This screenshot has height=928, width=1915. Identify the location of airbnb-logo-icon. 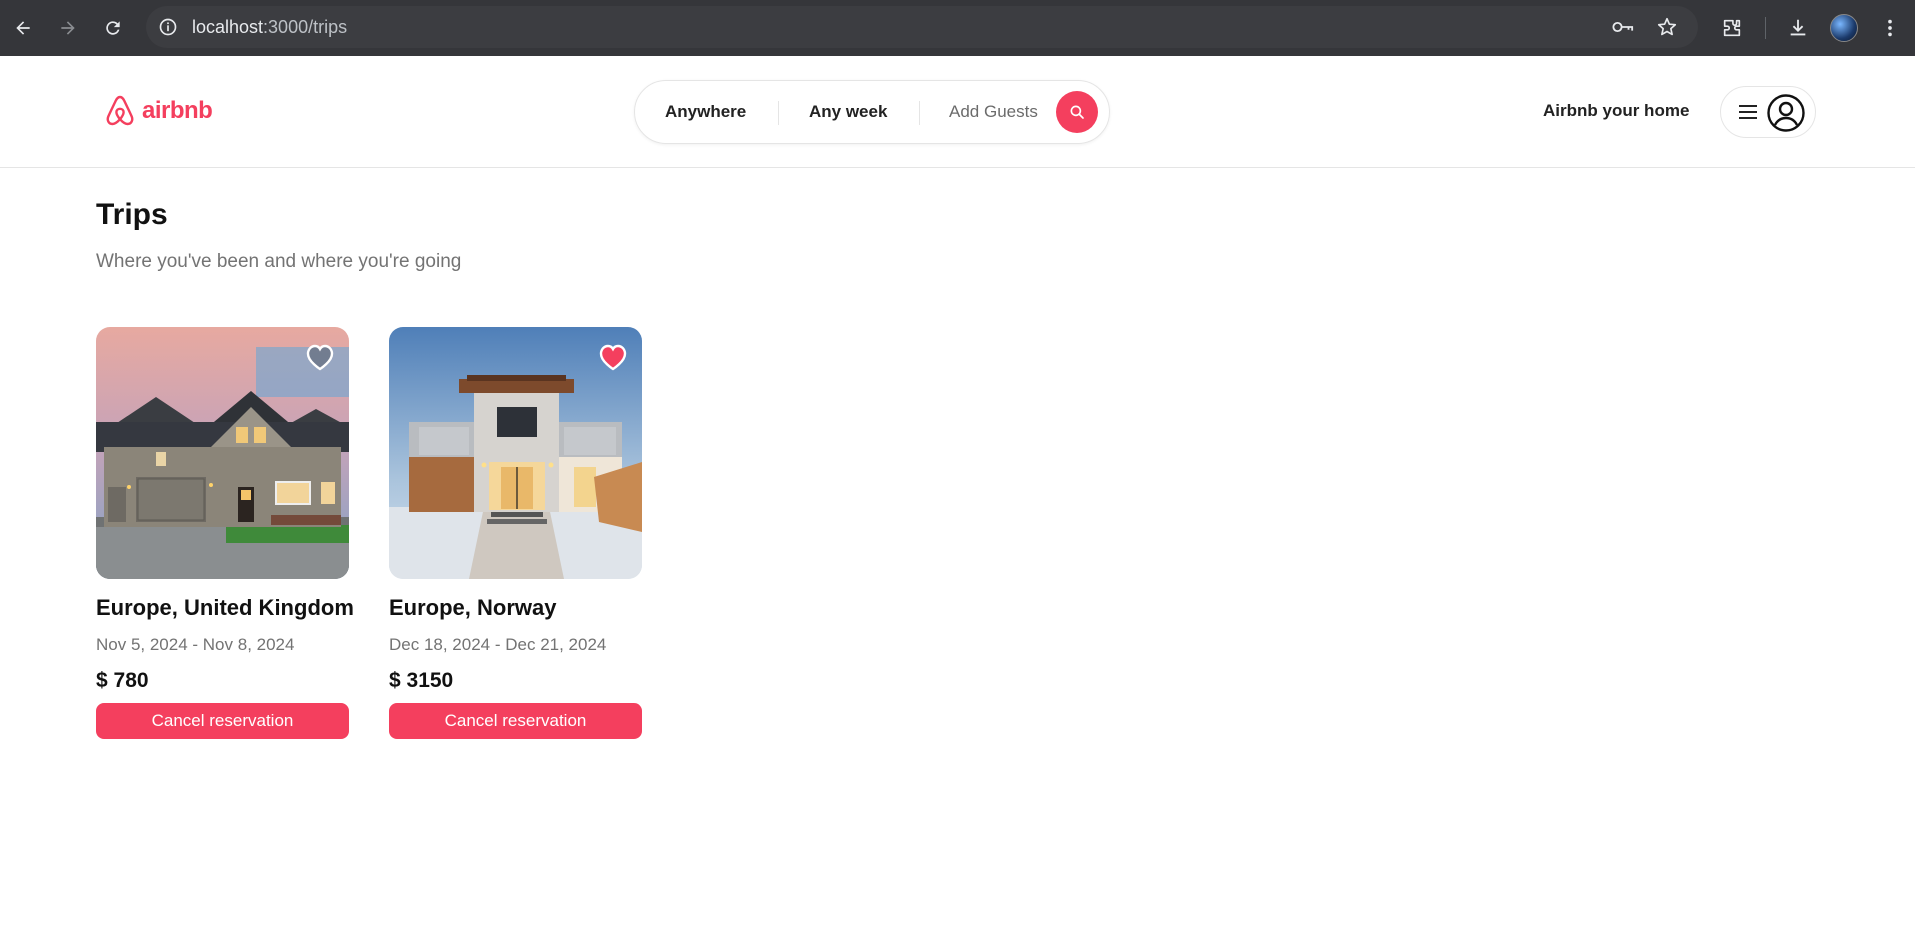
(120, 110).